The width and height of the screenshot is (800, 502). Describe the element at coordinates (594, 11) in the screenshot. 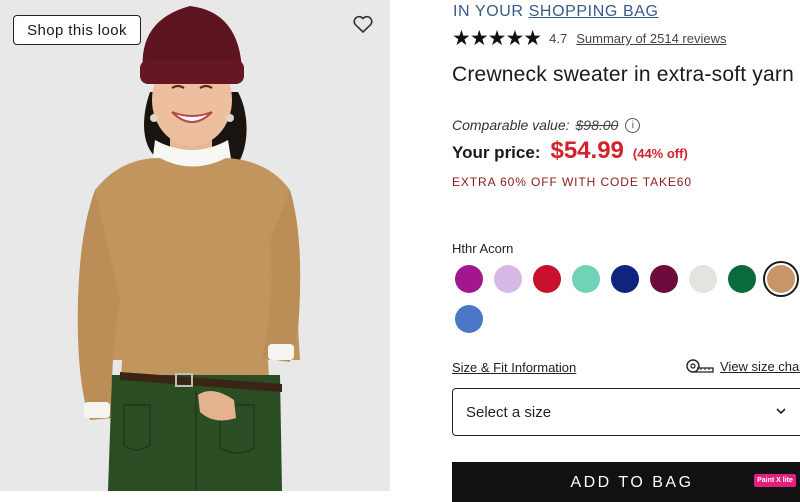

I see `shopping-bag-link: SHOPPING BAG` at that location.